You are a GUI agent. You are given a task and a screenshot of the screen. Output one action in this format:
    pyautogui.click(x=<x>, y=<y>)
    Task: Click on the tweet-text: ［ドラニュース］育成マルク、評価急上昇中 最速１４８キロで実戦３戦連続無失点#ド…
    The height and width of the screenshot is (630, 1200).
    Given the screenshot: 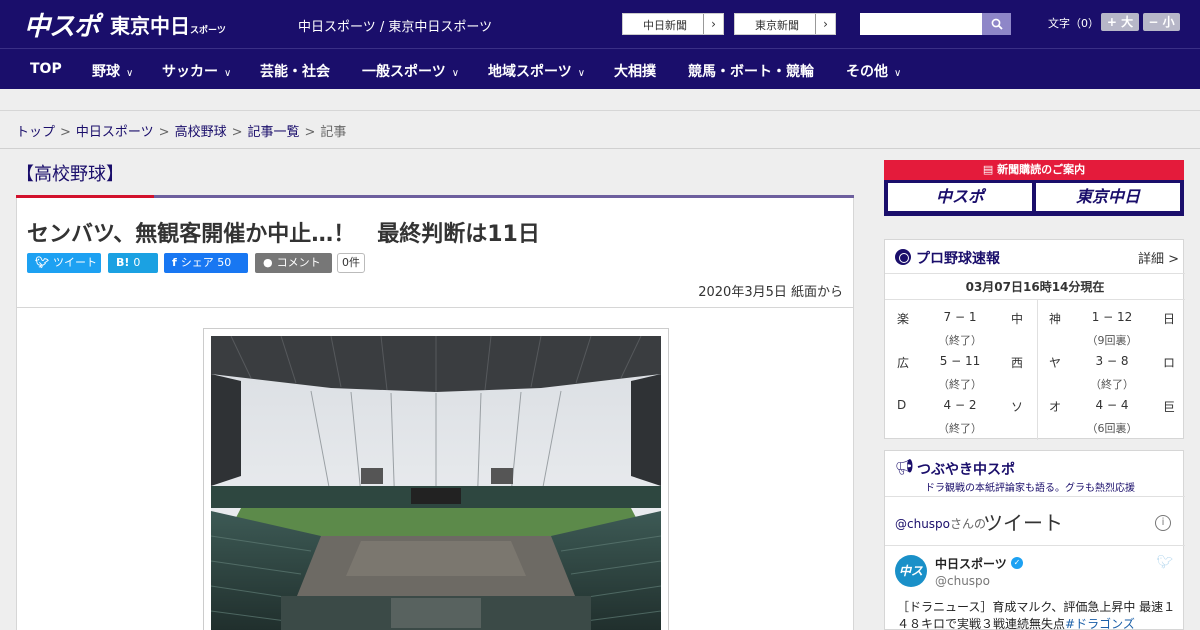 What is the action you would take?
    pyautogui.click(x=1037, y=614)
    